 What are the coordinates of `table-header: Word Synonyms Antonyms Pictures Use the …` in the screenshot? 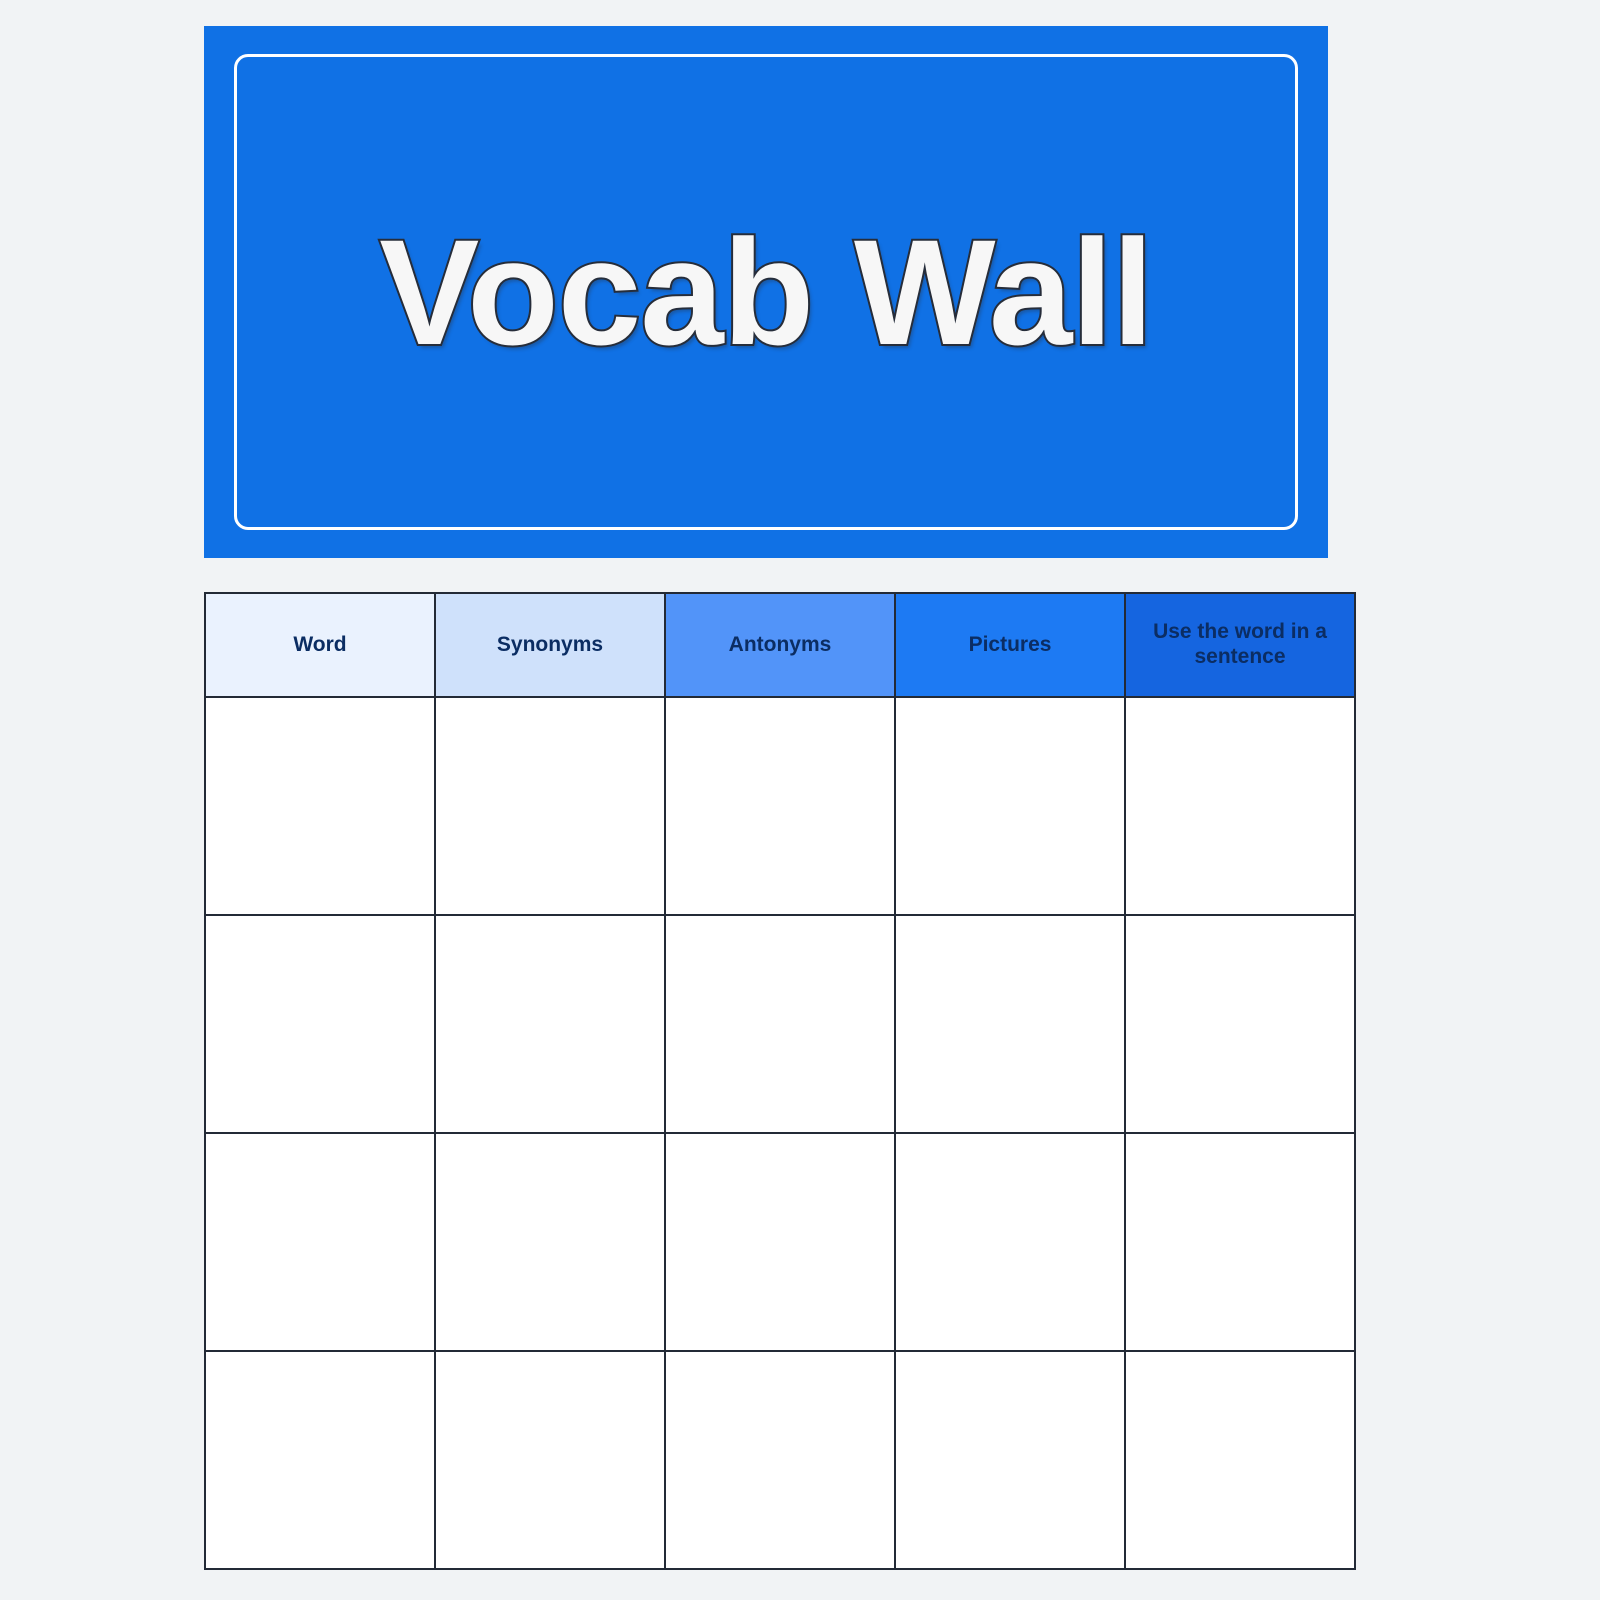 It's located at (780, 645).